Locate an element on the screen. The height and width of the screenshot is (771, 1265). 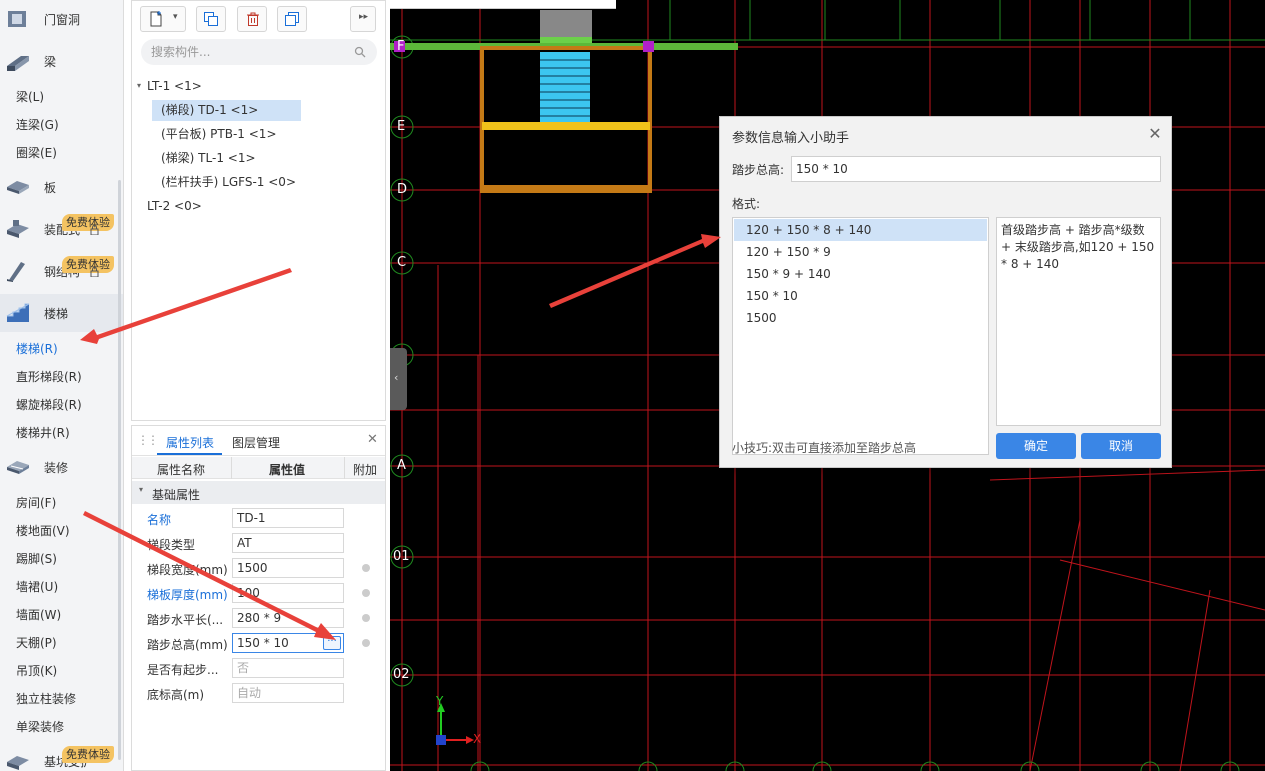
axis-label-c: C is located at coordinates (402, 262).